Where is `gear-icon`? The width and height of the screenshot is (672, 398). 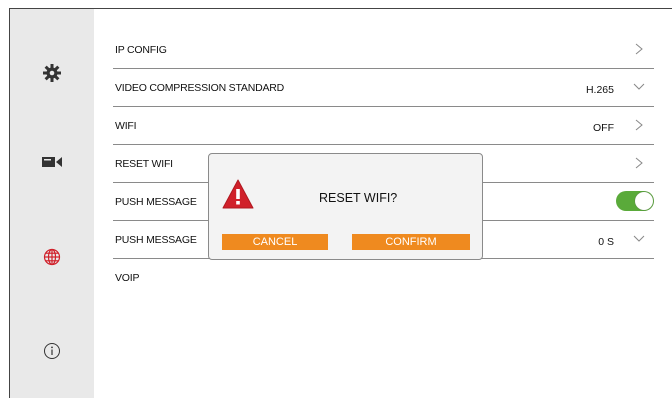
gear-icon is located at coordinates (52, 73).